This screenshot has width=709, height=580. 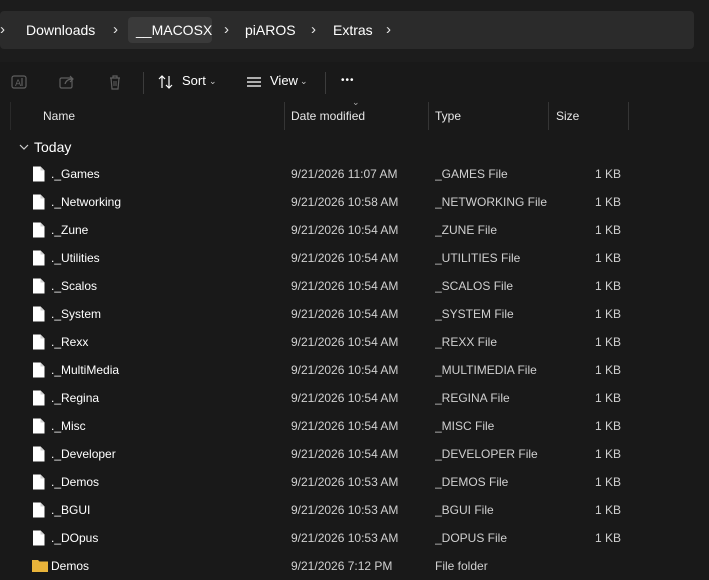 I want to click on sort-chevron-down-icon: ⌄, so click(x=213, y=82).